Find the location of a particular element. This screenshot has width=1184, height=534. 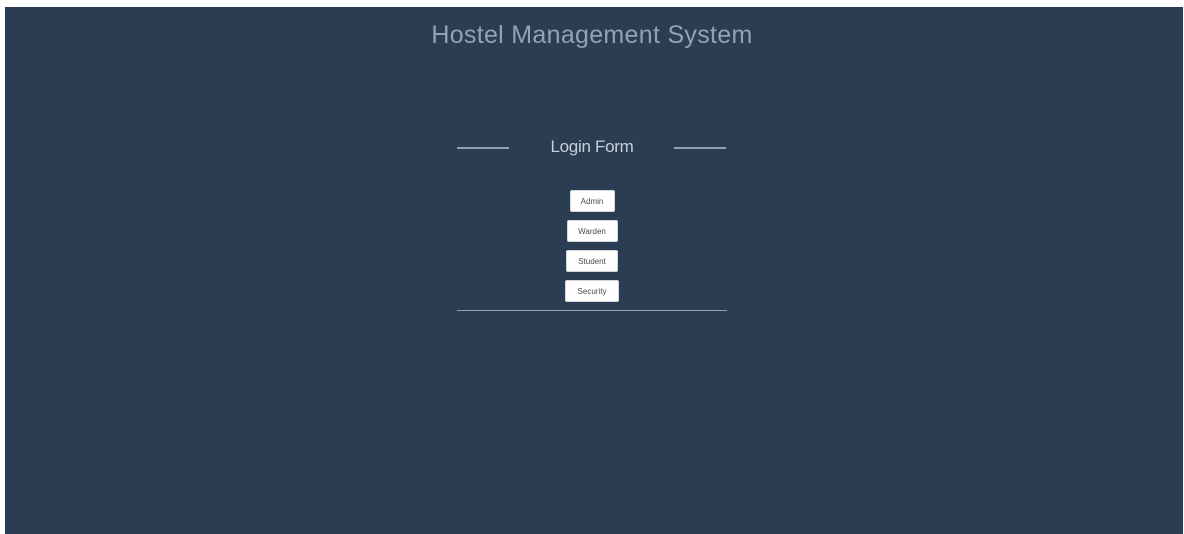

login-form-header: Login Form is located at coordinates (592, 148).